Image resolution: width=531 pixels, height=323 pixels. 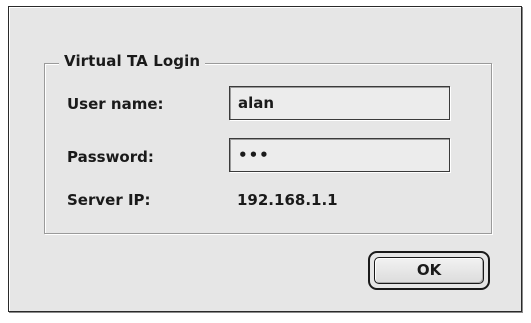 I want to click on username-label: User name:, so click(x=115, y=104).